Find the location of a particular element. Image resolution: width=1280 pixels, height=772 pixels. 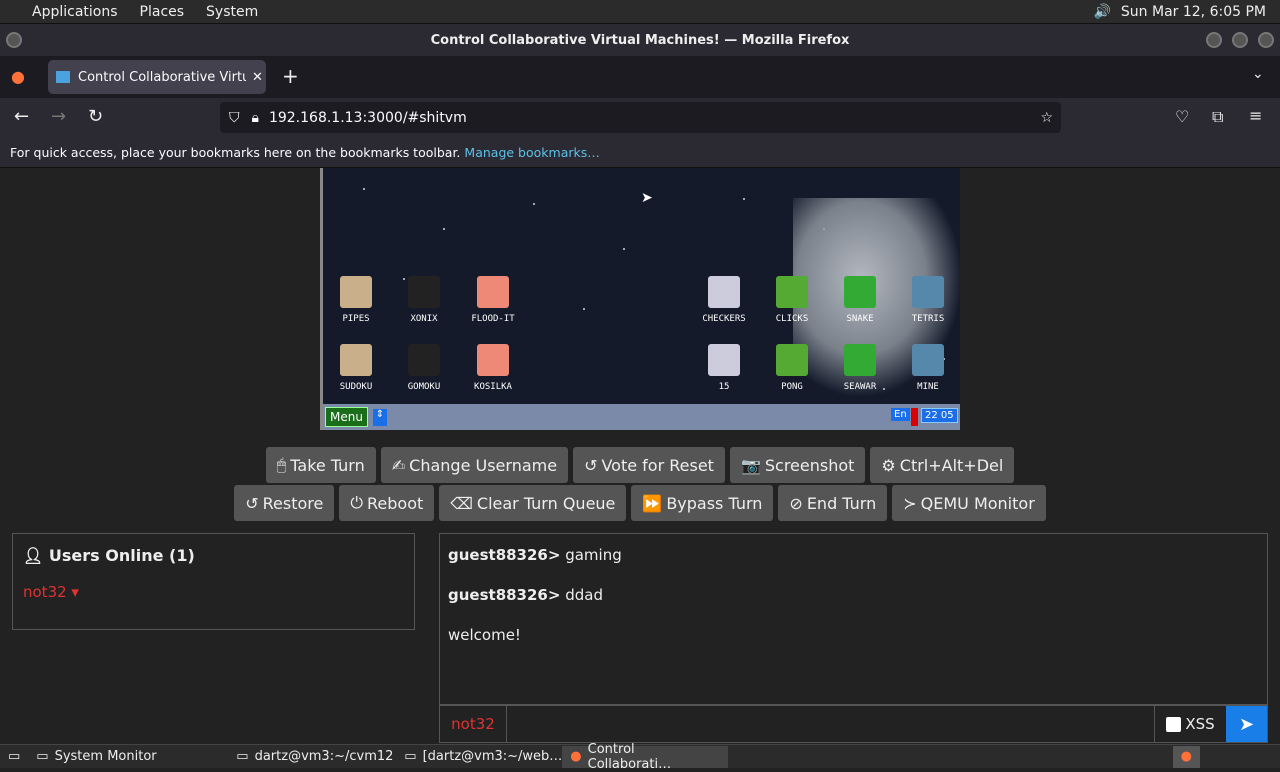

forward-icon: → is located at coordinates (58, 116).